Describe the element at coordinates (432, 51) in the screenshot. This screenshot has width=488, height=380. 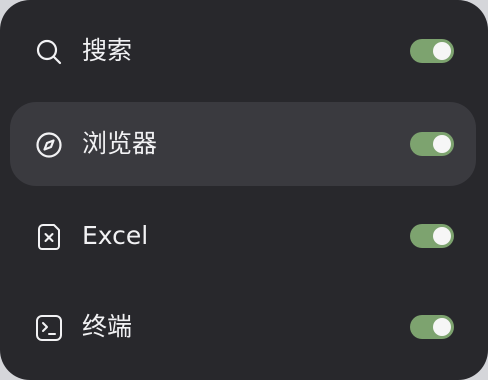
I see `search-toggle` at that location.